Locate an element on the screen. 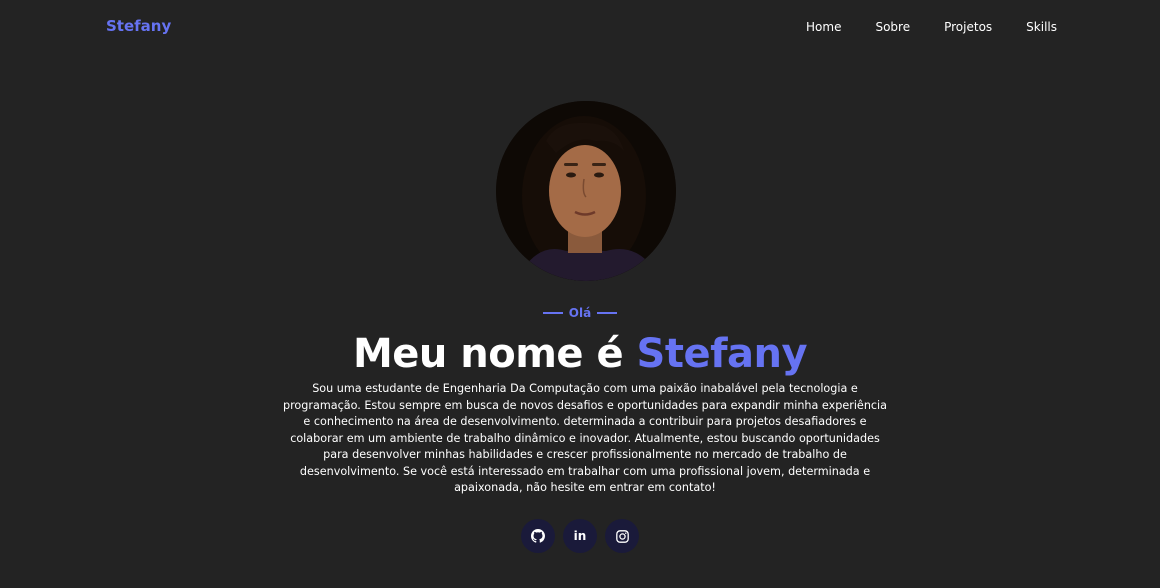  linkedin-button: in is located at coordinates (580, 536).